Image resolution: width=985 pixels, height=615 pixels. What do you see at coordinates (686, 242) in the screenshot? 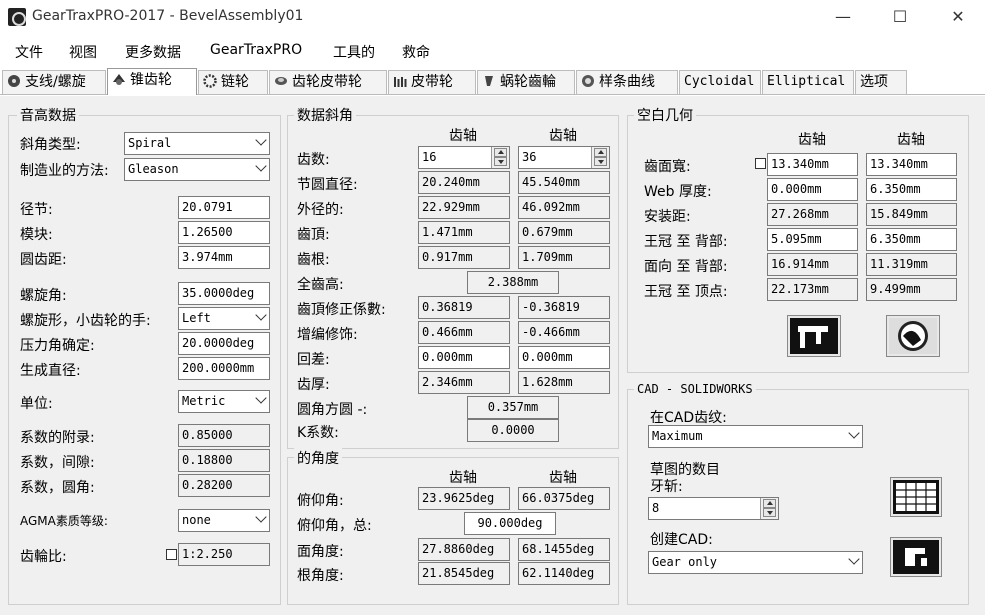
I see `crown-to-back-label: 王冠 至 背部:` at bounding box center [686, 242].